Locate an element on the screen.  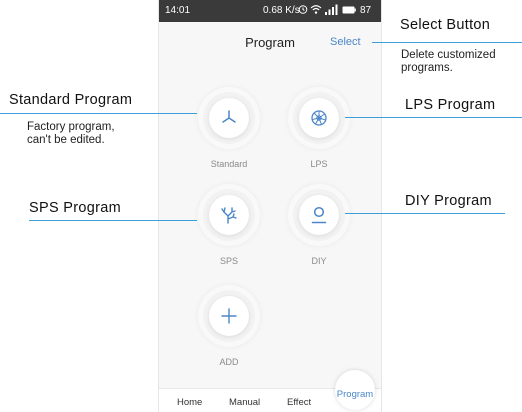
annotation-line-diy is located at coordinates (425, 213).